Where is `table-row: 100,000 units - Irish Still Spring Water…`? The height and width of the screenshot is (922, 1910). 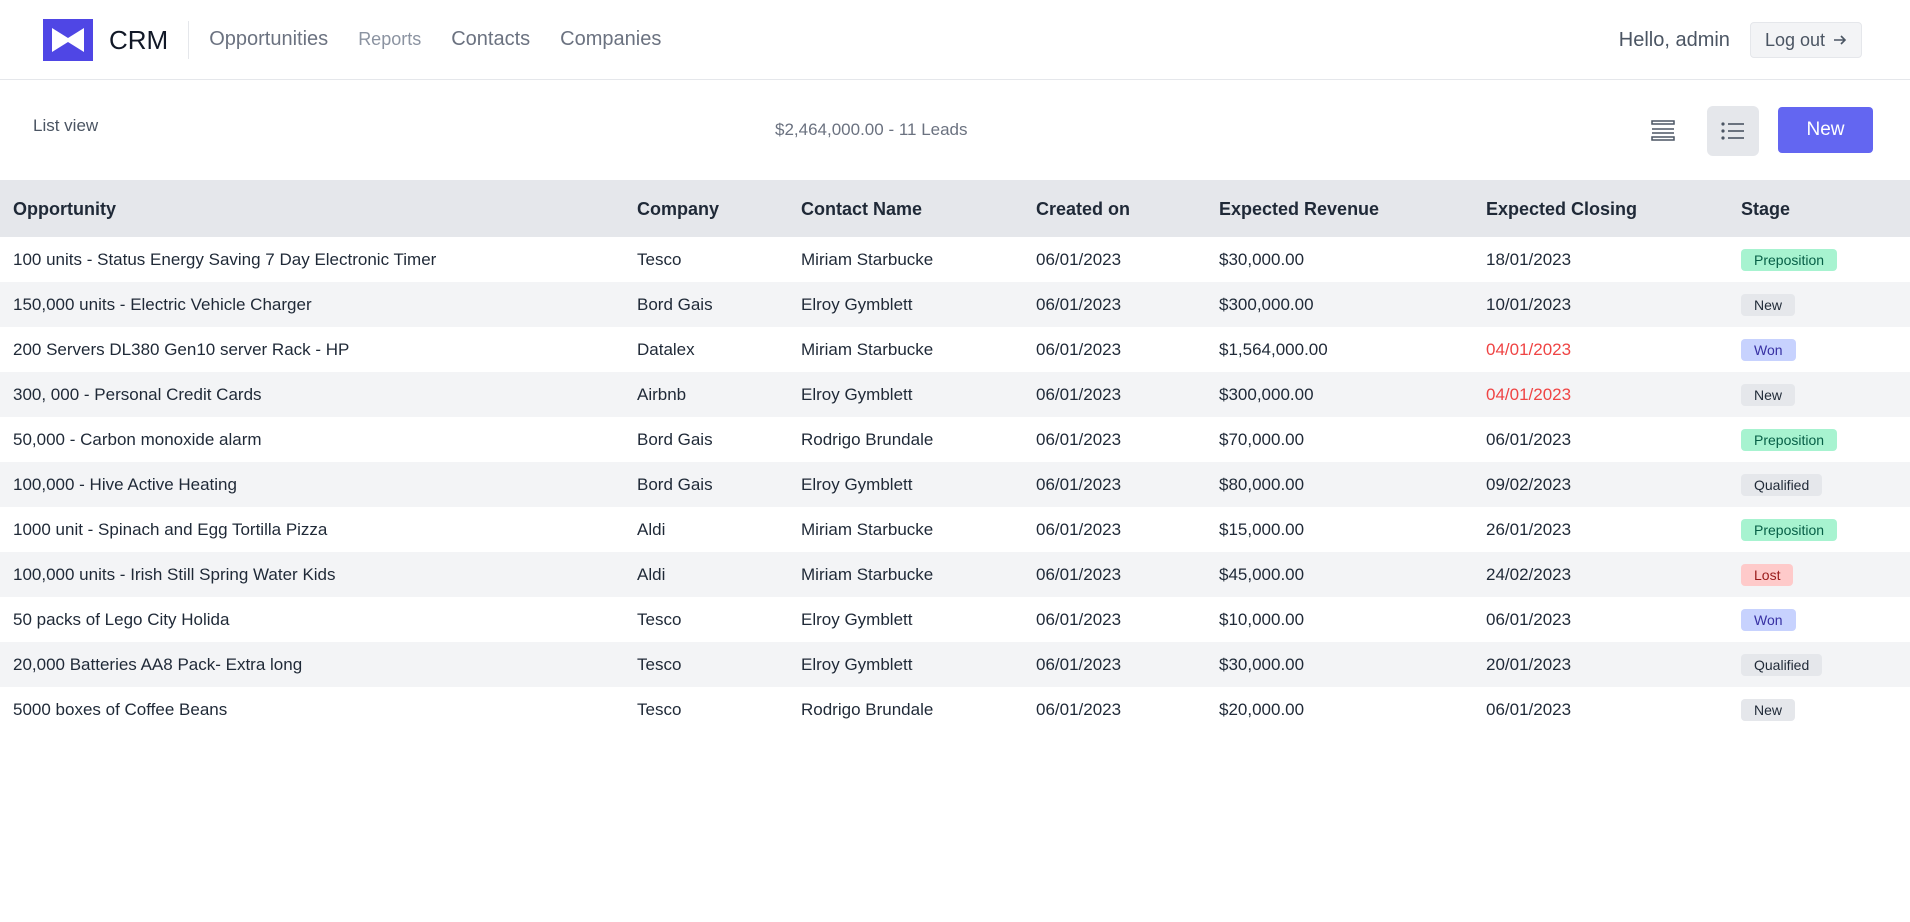 table-row: 100,000 units - Irish Still Spring Water… is located at coordinates (955, 574).